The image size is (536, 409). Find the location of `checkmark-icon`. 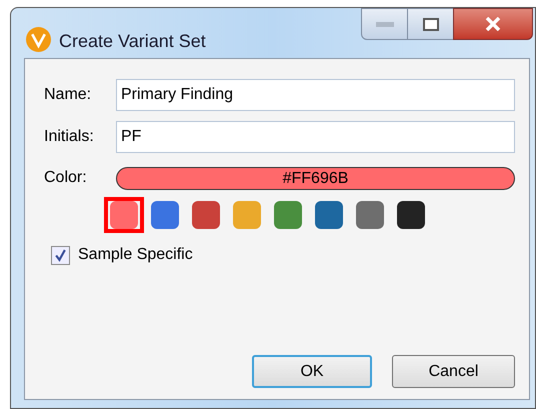

checkmark-icon is located at coordinates (60, 255).